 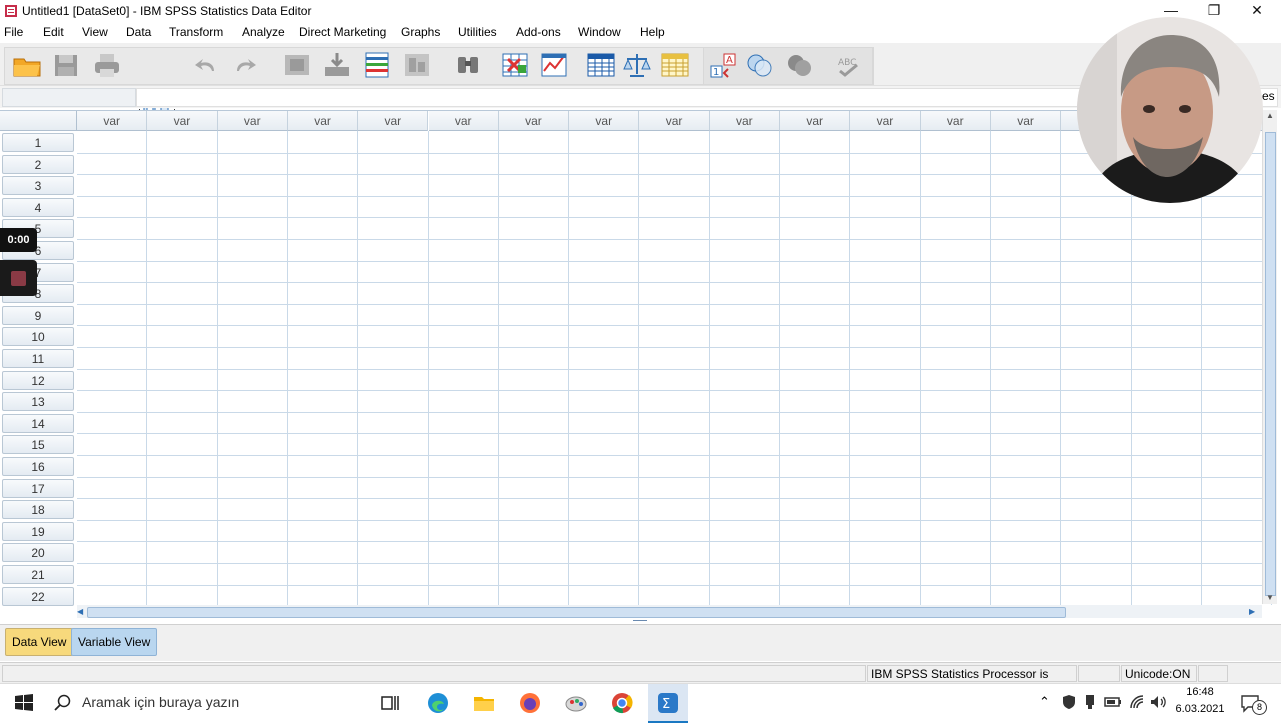 What do you see at coordinates (477, 32) in the screenshot?
I see `menu-utilities: Utilities` at bounding box center [477, 32].